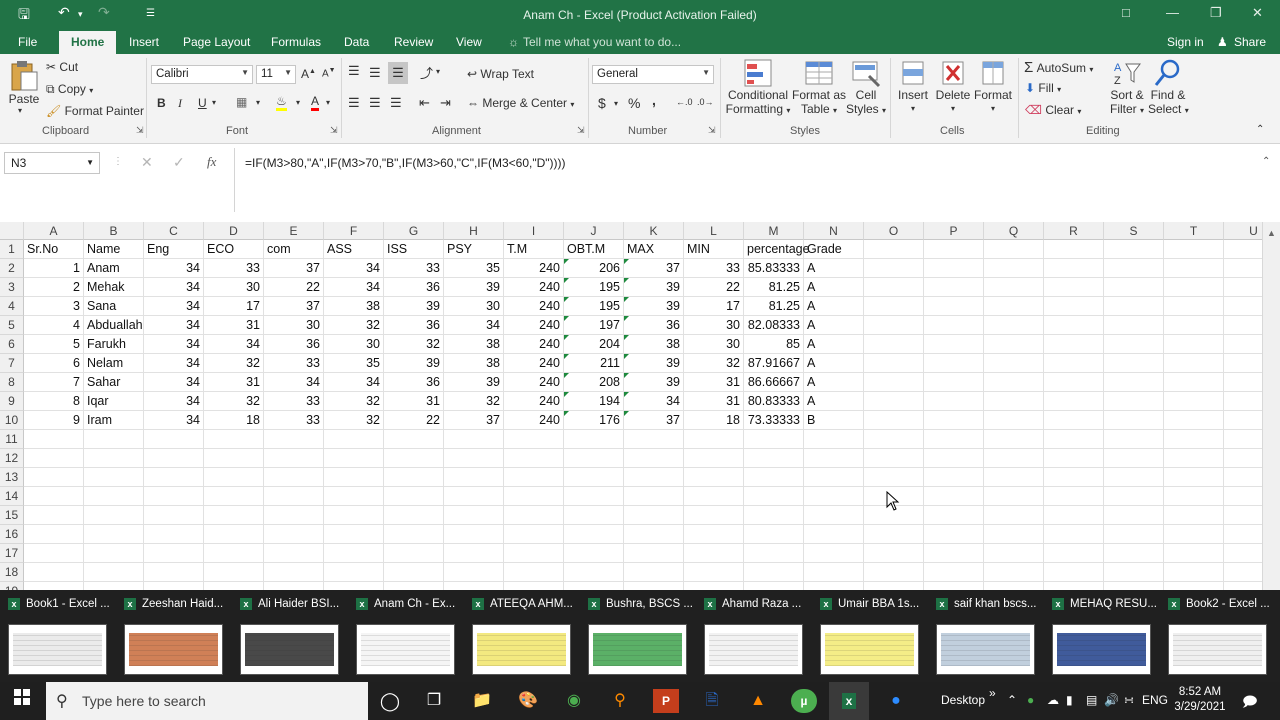  Describe the element at coordinates (992, 693) in the screenshot. I see `toolbar-overflow-icon: »` at that location.